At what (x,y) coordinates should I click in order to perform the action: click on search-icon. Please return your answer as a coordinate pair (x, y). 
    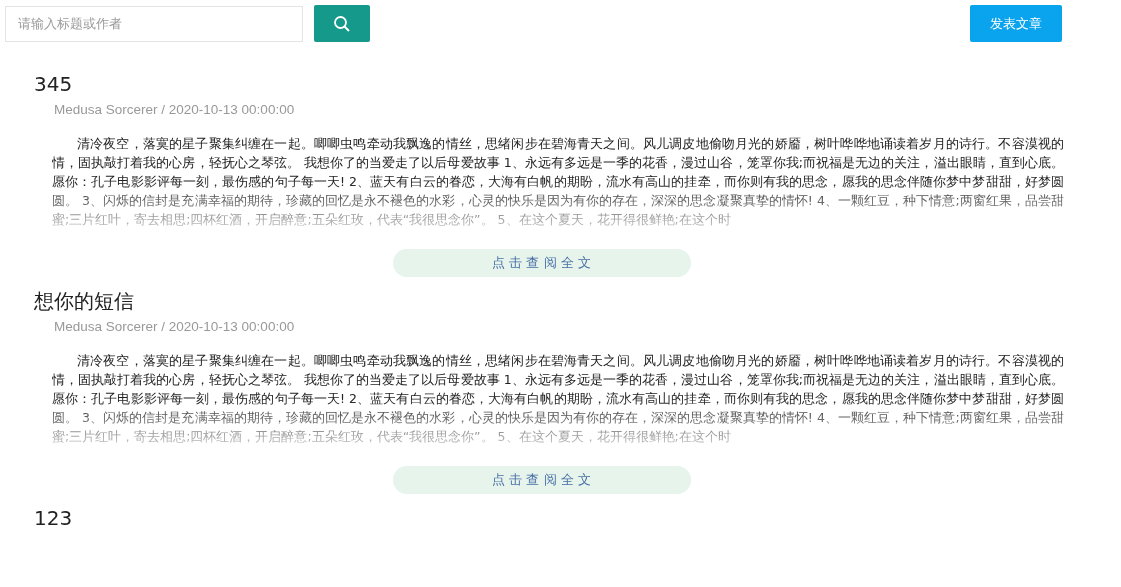
    Looking at the image, I should click on (342, 23).